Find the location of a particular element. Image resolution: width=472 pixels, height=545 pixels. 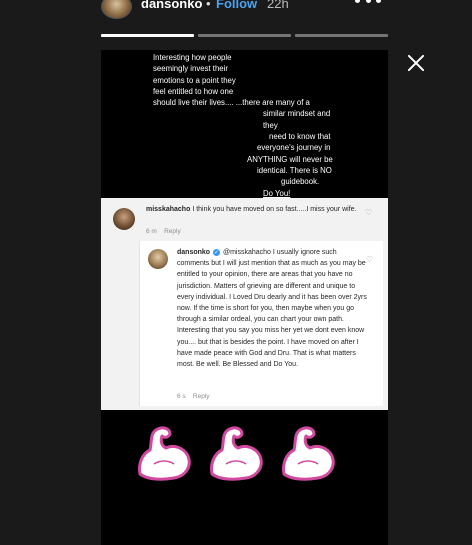

comment-meta: 6 m Reply is located at coordinates (163, 231).